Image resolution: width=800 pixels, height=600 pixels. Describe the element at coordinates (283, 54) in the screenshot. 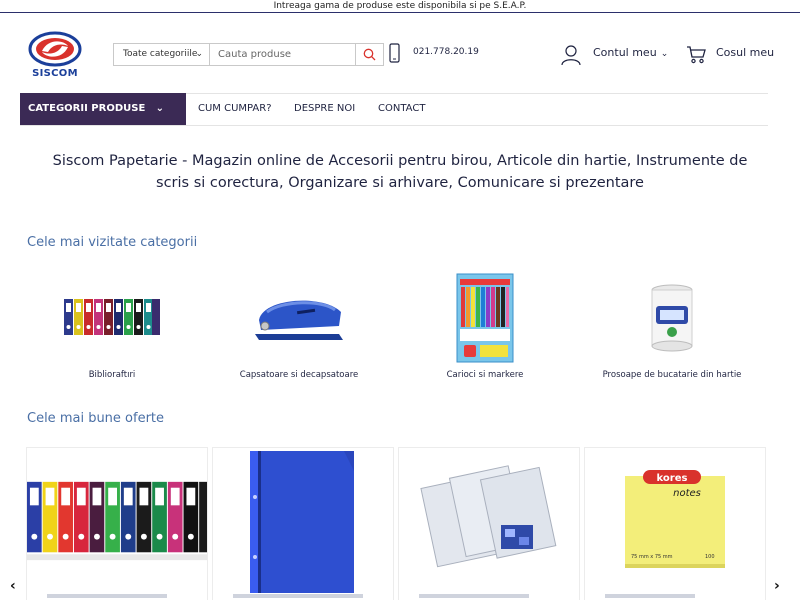

I see `search-input` at that location.